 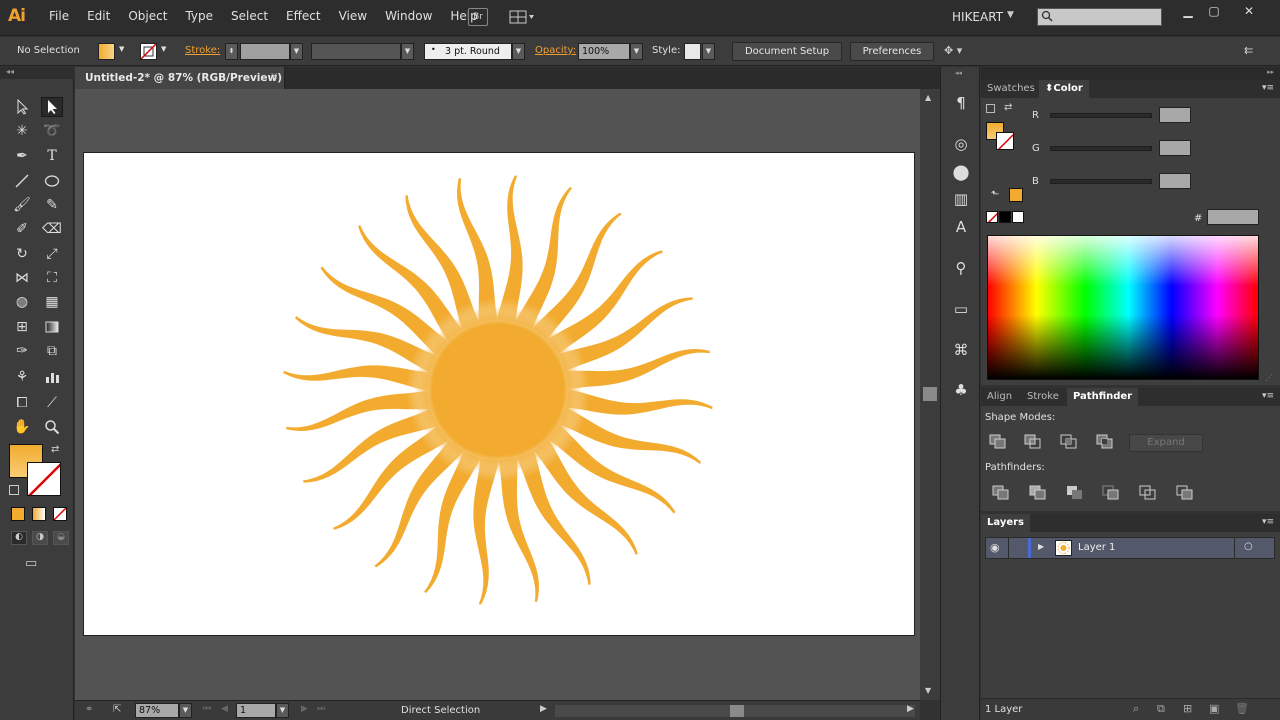 What do you see at coordinates (1123, 307) in the screenshot?
I see `color-spectrum` at bounding box center [1123, 307].